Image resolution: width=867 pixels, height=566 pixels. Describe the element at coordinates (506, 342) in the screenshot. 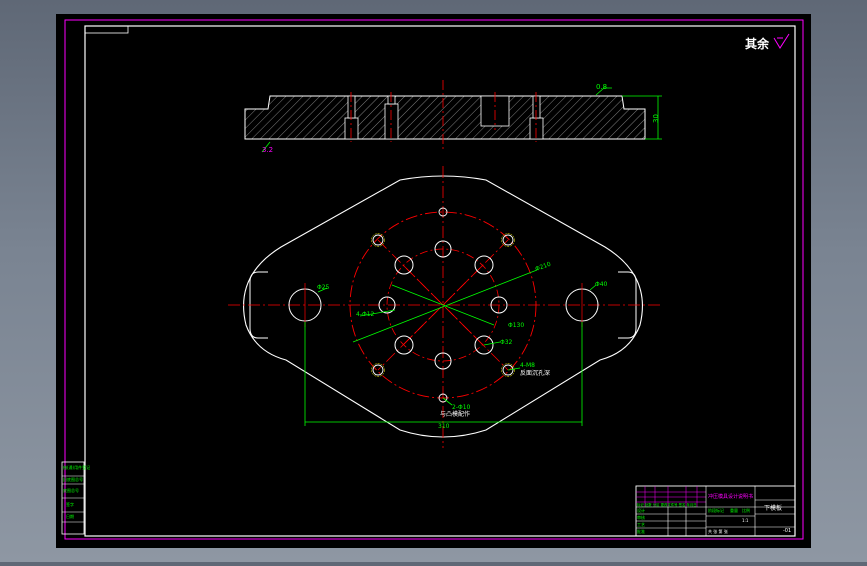

I see `dim-center-hole: Φ32` at that location.